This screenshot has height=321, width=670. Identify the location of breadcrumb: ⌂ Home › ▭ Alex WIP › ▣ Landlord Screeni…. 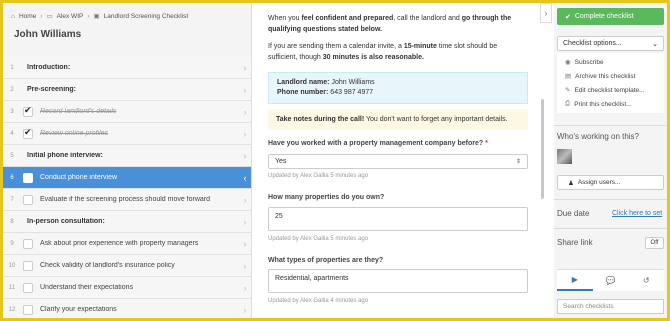
(100, 16).